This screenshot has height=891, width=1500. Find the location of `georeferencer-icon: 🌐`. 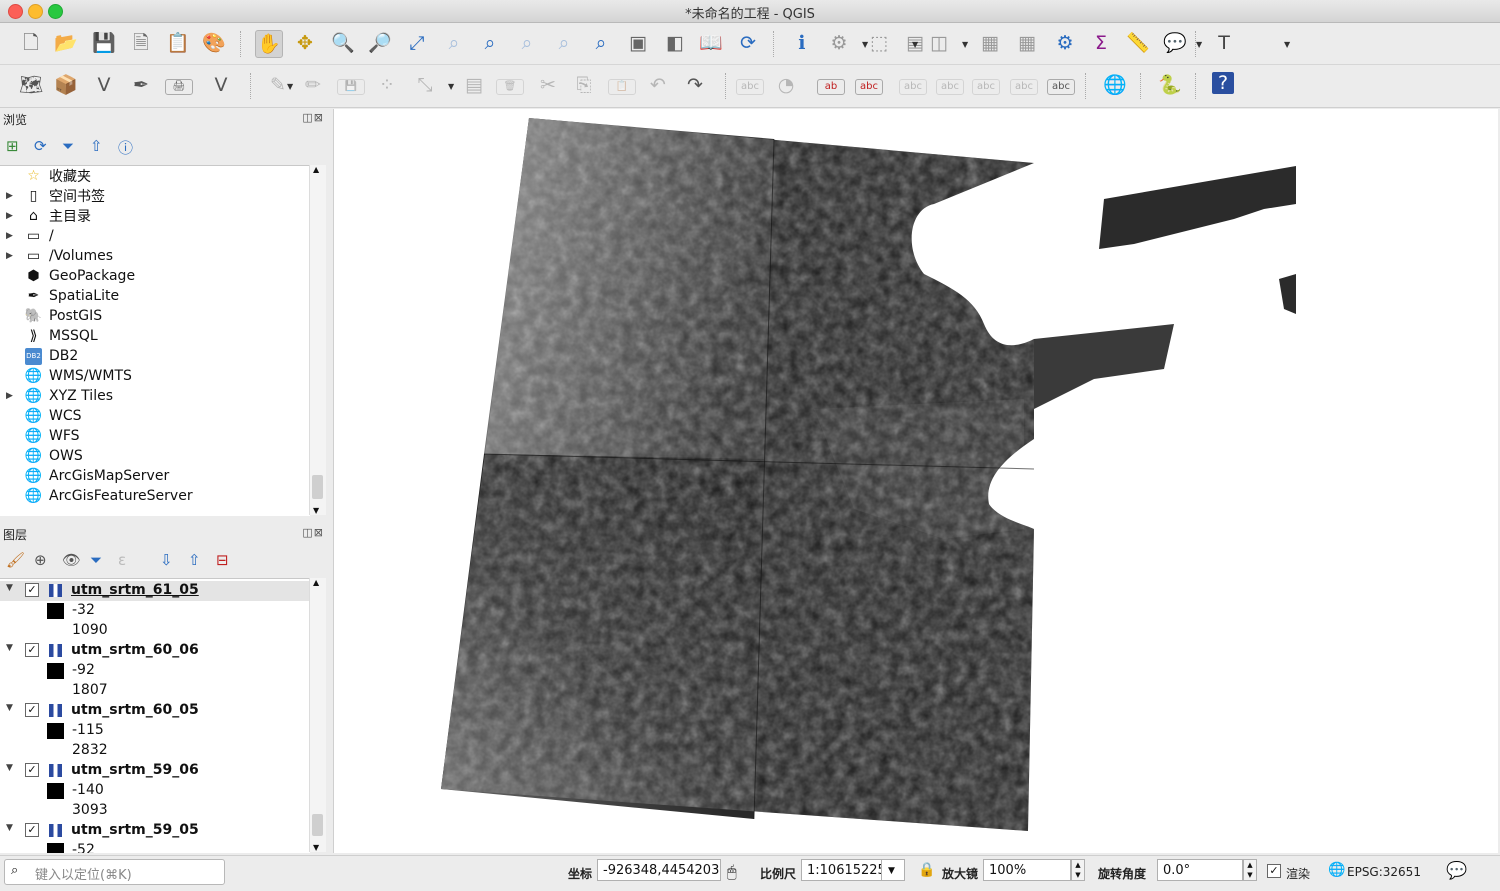

georeferencer-icon: 🌐 is located at coordinates (1115, 85).